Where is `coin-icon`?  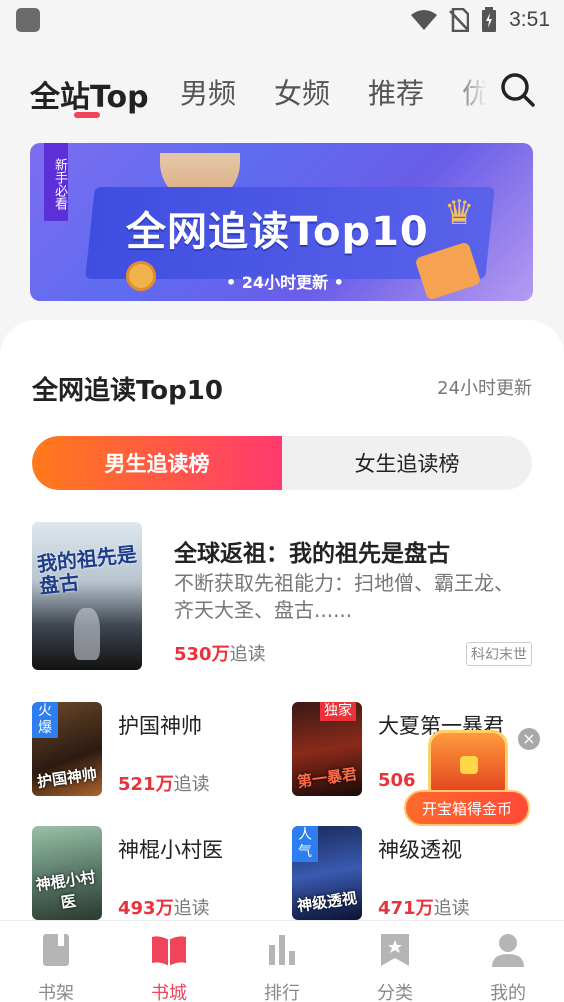
coin-icon is located at coordinates (141, 276).